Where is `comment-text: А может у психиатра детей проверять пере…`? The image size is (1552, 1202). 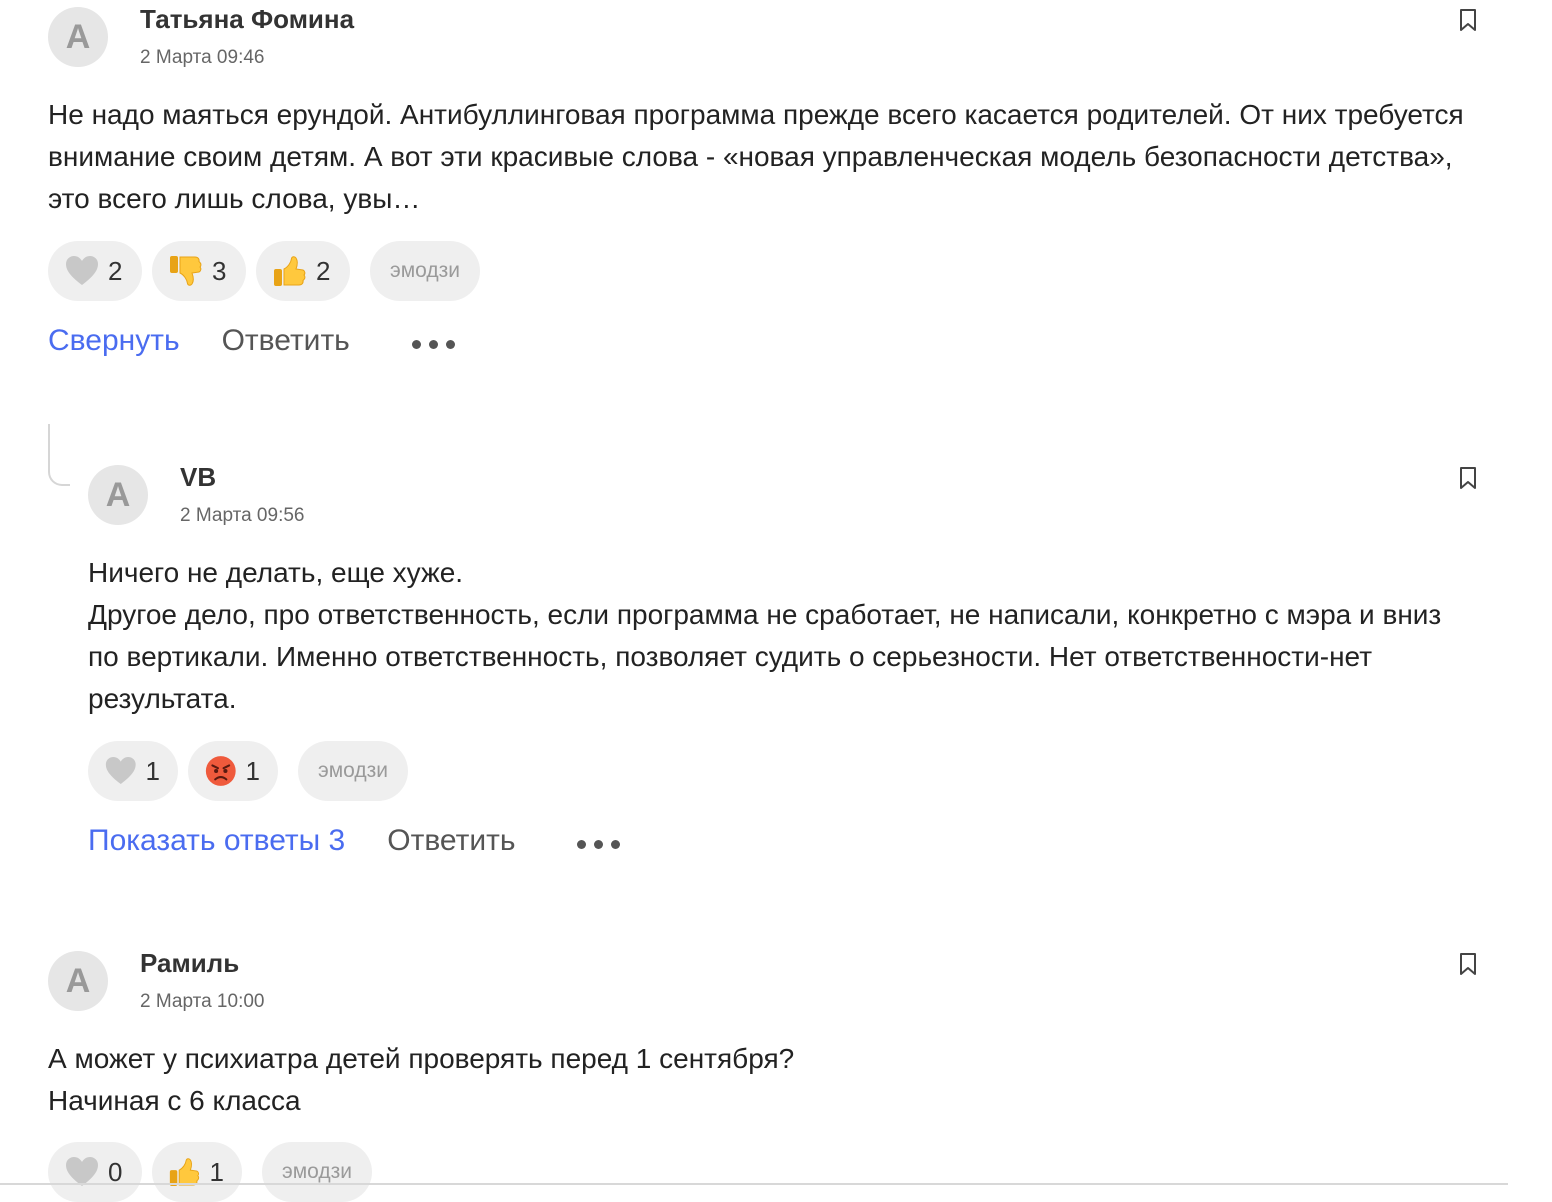
comment-text: А может у психиатра детей проверять пере… is located at coordinates (758, 1080).